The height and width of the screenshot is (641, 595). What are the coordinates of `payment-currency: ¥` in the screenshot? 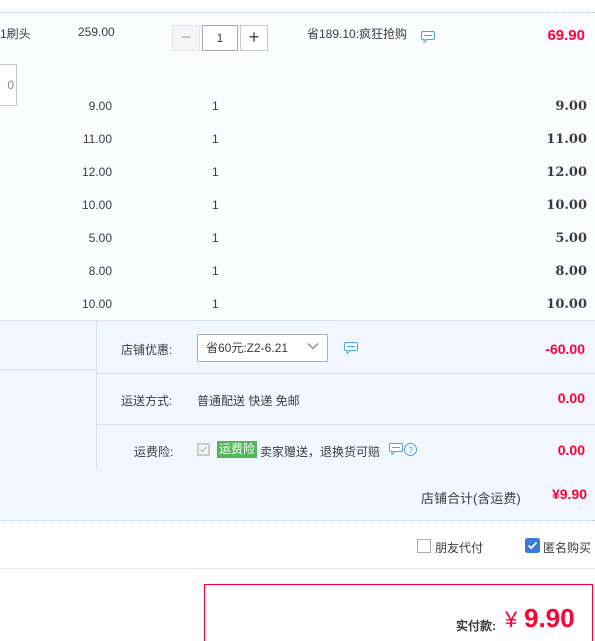 It's located at (511, 619).